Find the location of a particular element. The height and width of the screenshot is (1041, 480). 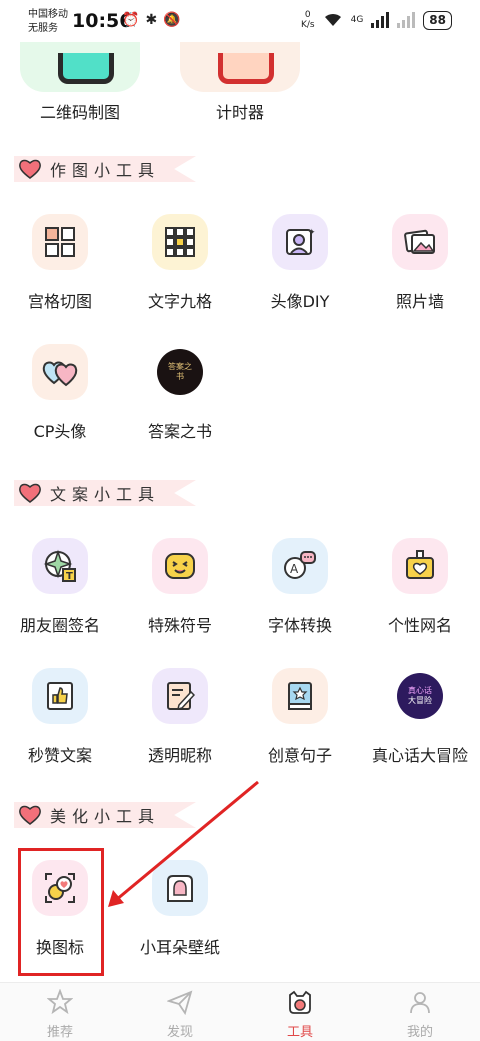

status-icons-right: 0 K/s 4G 88 is located at coordinates (376, 20).